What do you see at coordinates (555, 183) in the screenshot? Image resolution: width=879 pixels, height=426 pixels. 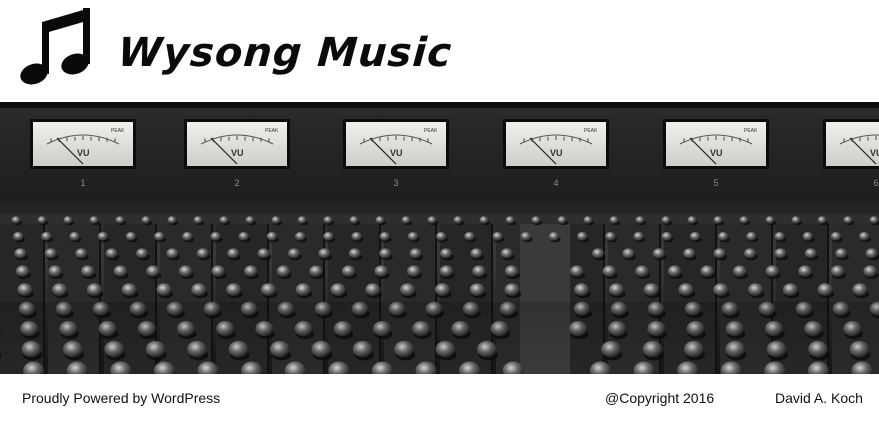 I see `channel-number: 4` at bounding box center [555, 183].